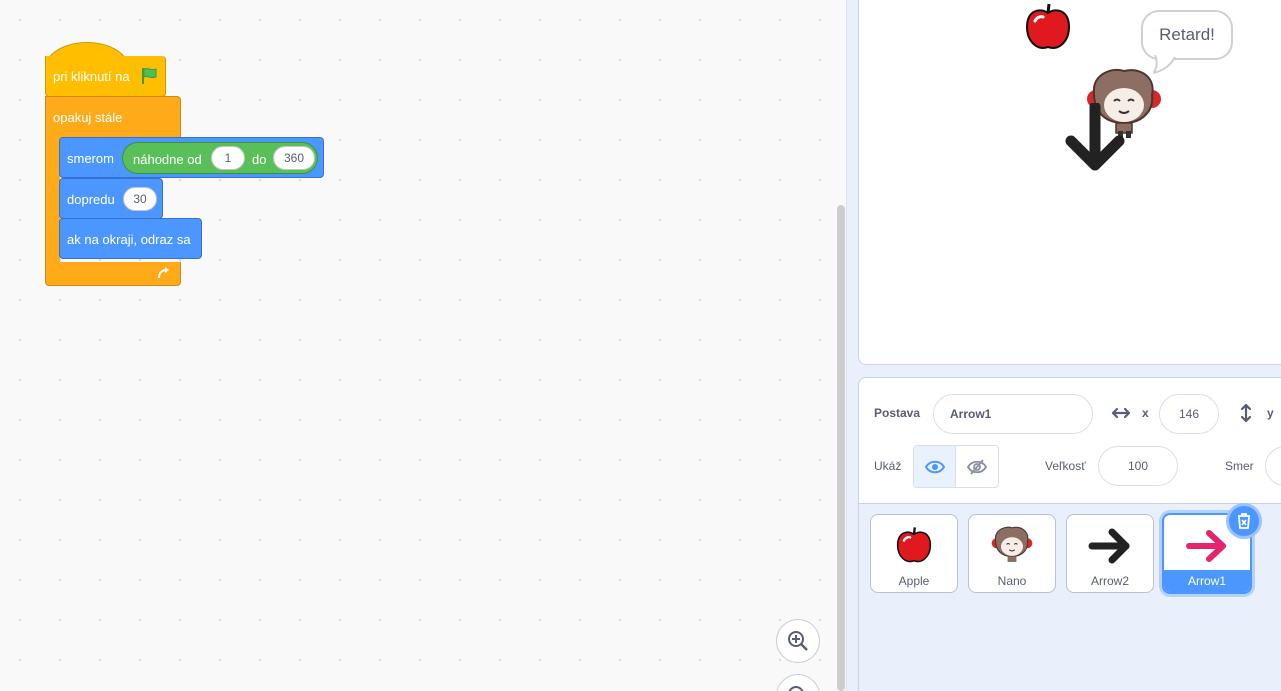 The height and width of the screenshot is (691, 1281). I want to click on y-position-icon, so click(1246, 413).